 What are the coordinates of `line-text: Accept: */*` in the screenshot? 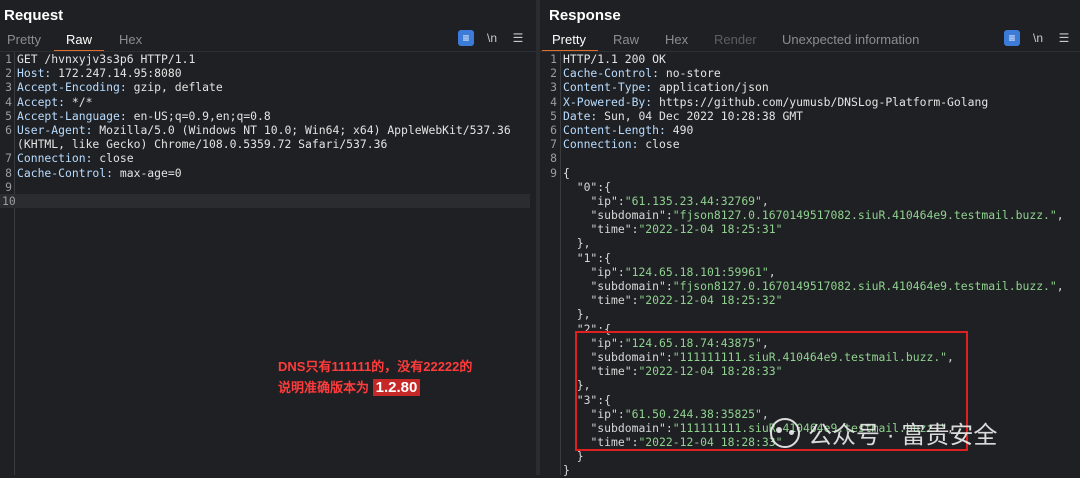 It's located at (54, 102).